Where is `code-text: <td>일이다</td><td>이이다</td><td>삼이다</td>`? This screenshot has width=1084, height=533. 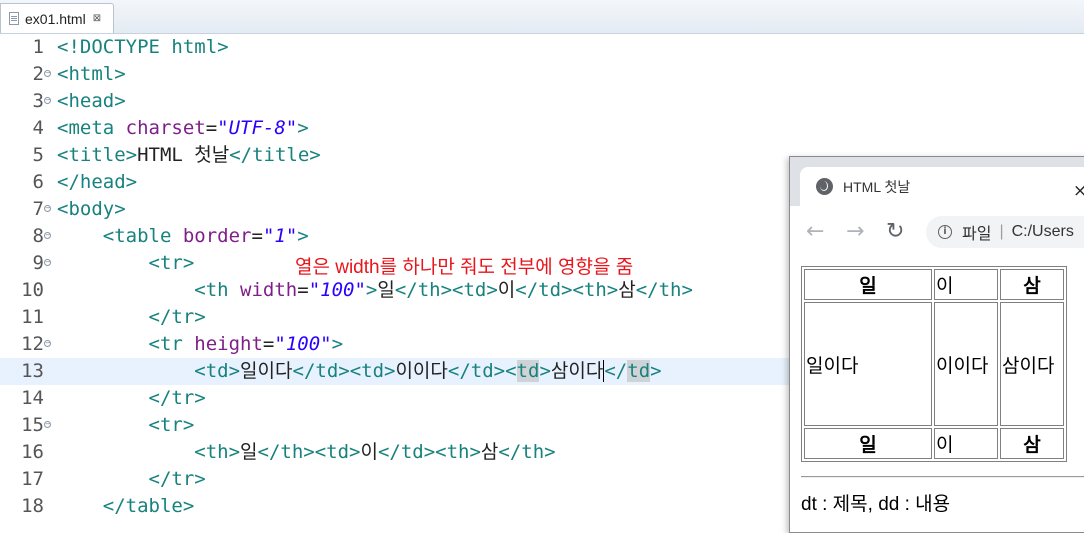 code-text: <td>일이다</td><td>이이다</td><td>삼이다</td> is located at coordinates (428, 371).